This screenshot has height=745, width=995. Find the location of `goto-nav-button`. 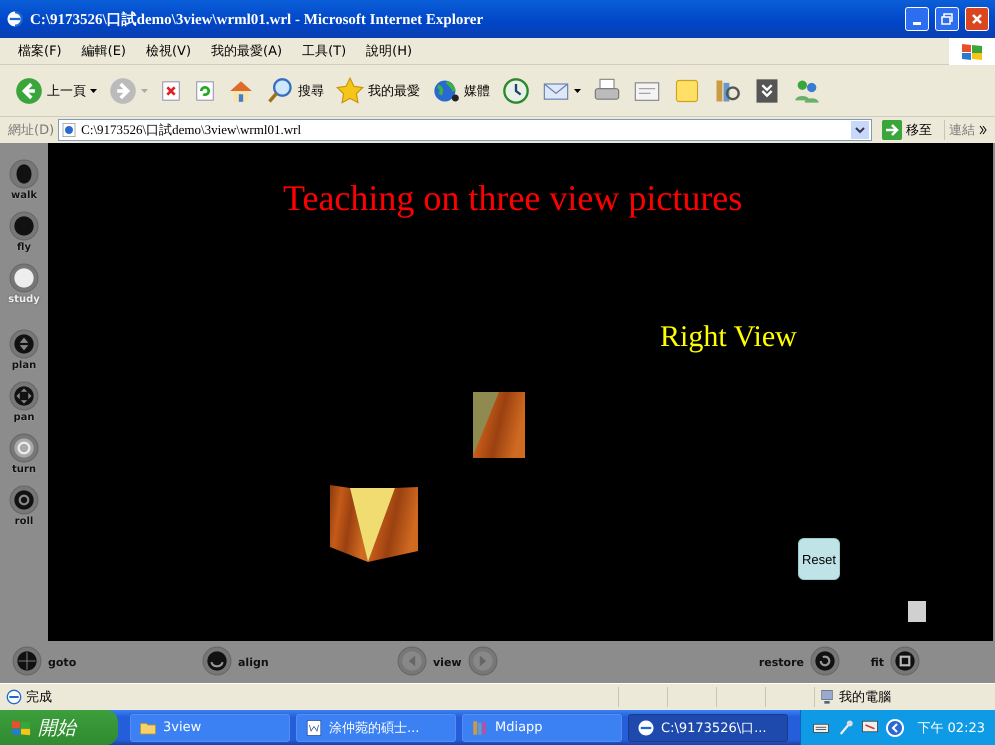

goto-nav-button is located at coordinates (27, 662).